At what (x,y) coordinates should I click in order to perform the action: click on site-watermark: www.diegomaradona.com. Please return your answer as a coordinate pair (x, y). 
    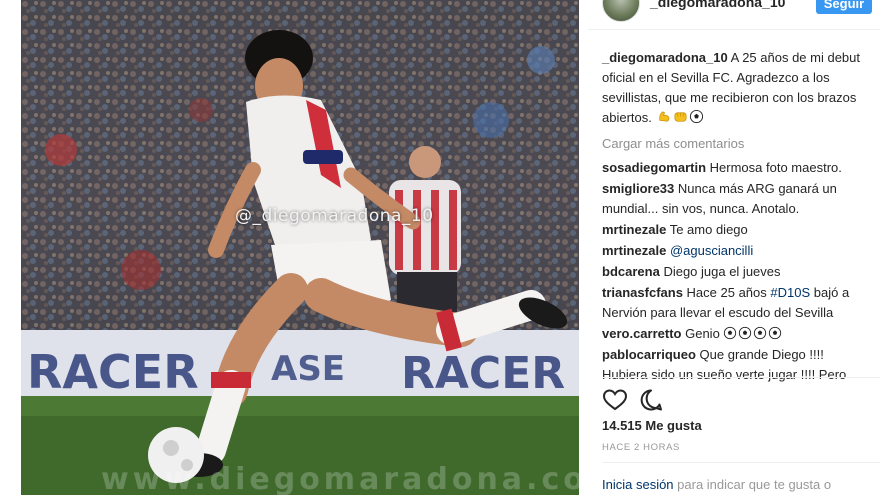
    Looking at the image, I should click on (340, 478).